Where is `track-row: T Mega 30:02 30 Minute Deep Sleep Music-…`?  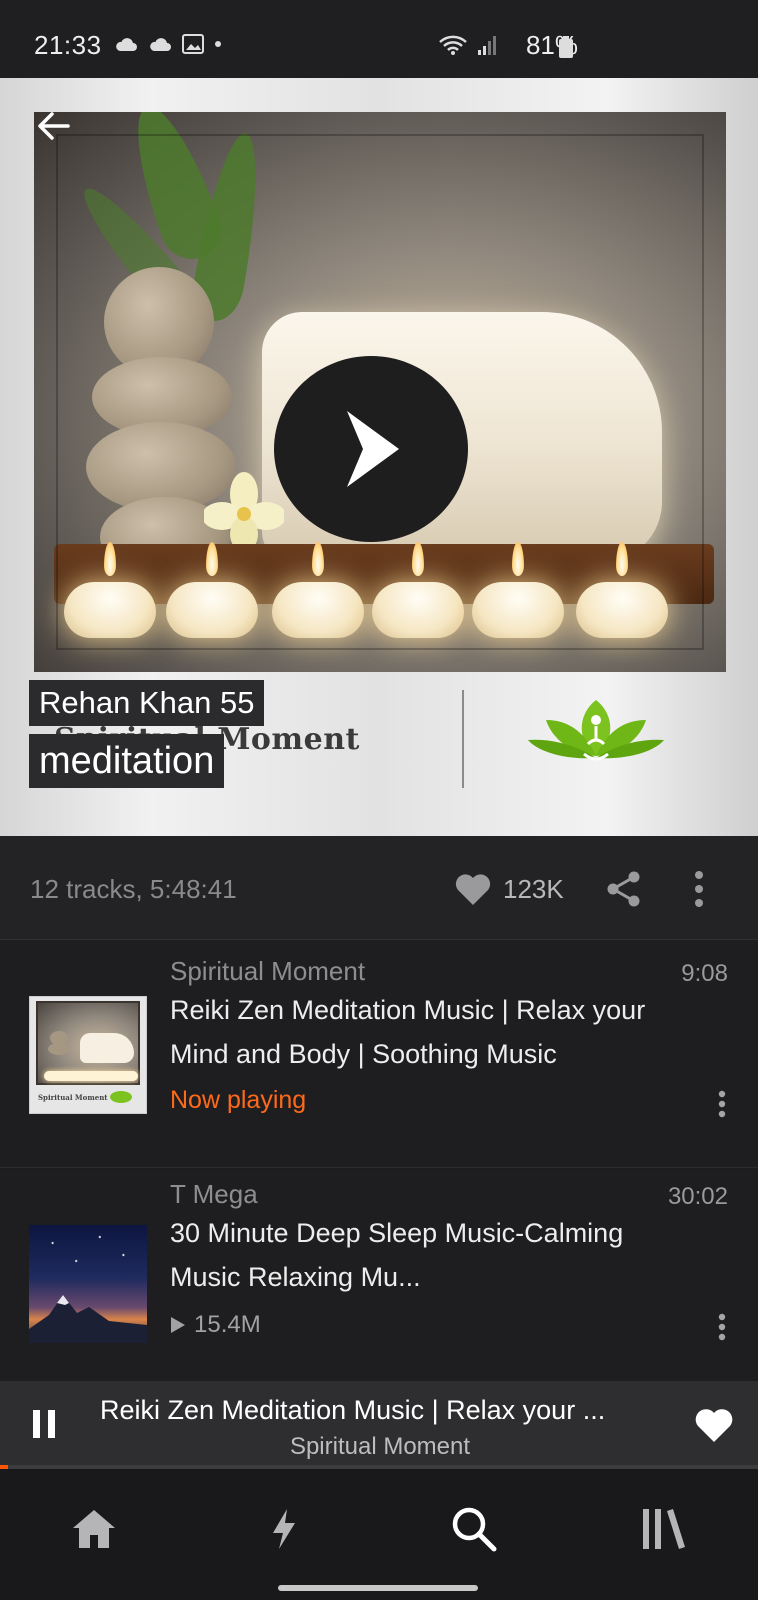 track-row: T Mega 30:02 30 Minute Deep Sleep Music-… is located at coordinates (379, 1275).